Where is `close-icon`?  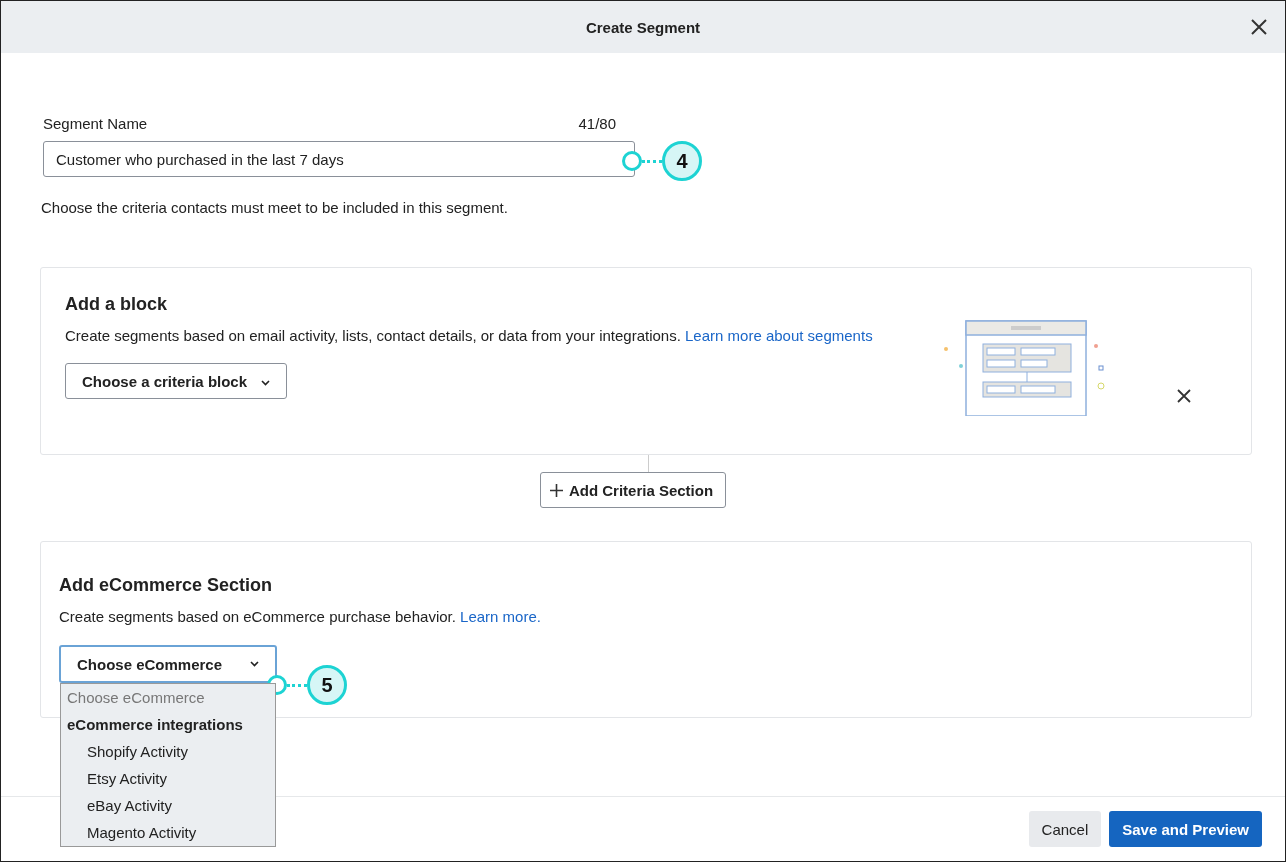
close-icon is located at coordinates (1259, 27).